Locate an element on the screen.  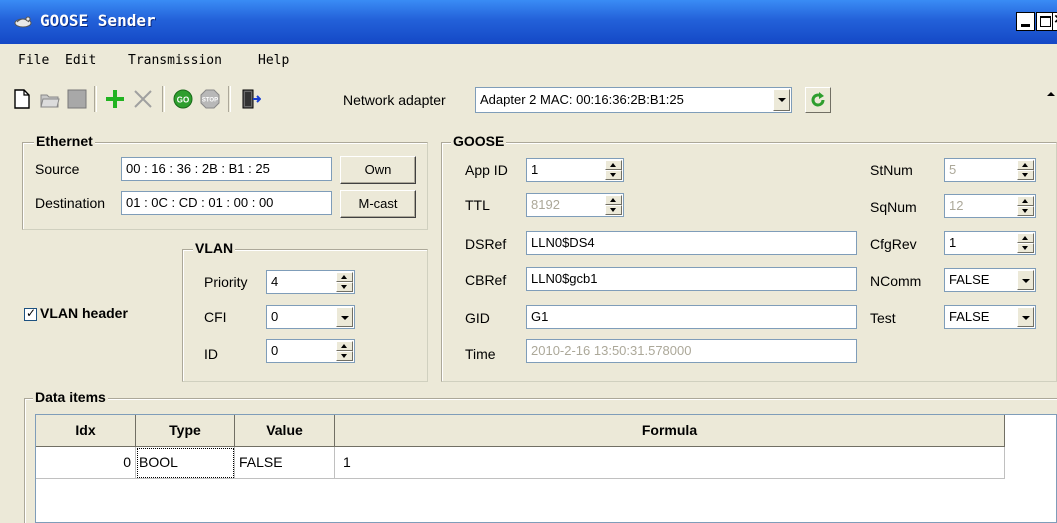
ttl-spinbox: 8192 is located at coordinates (575, 205).